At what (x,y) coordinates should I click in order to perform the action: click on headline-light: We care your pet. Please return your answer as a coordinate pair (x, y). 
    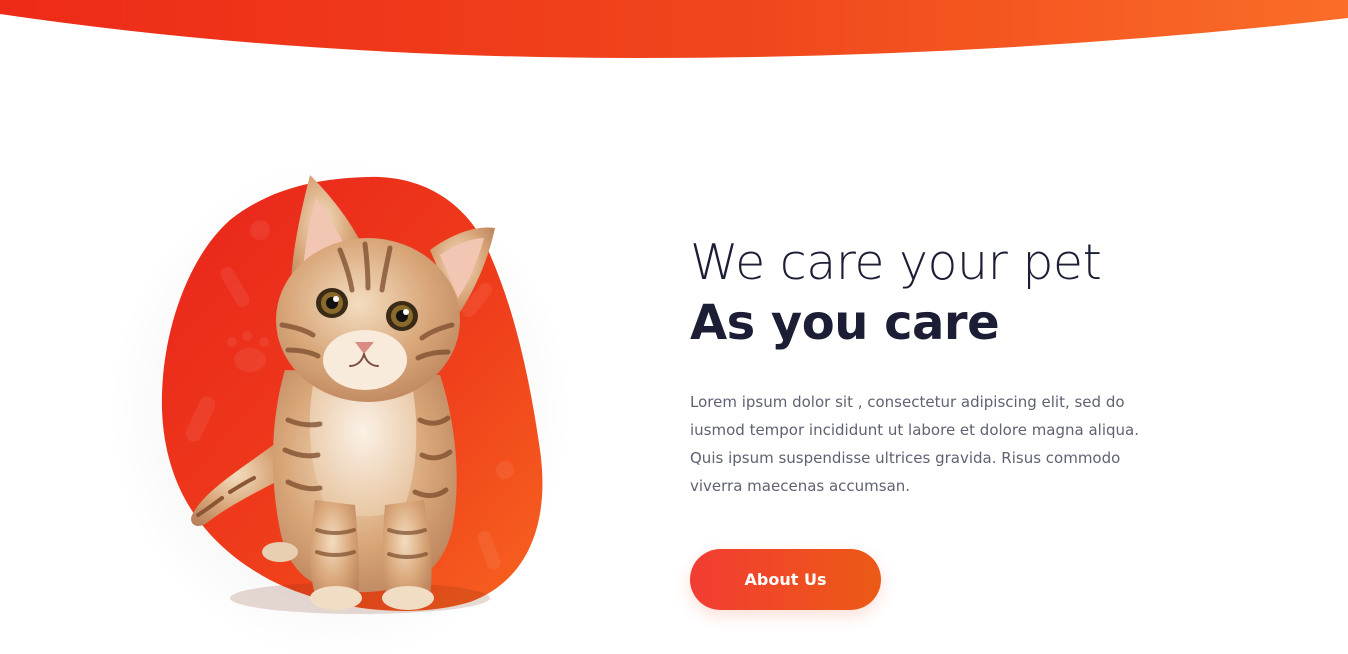
    Looking at the image, I should click on (896, 262).